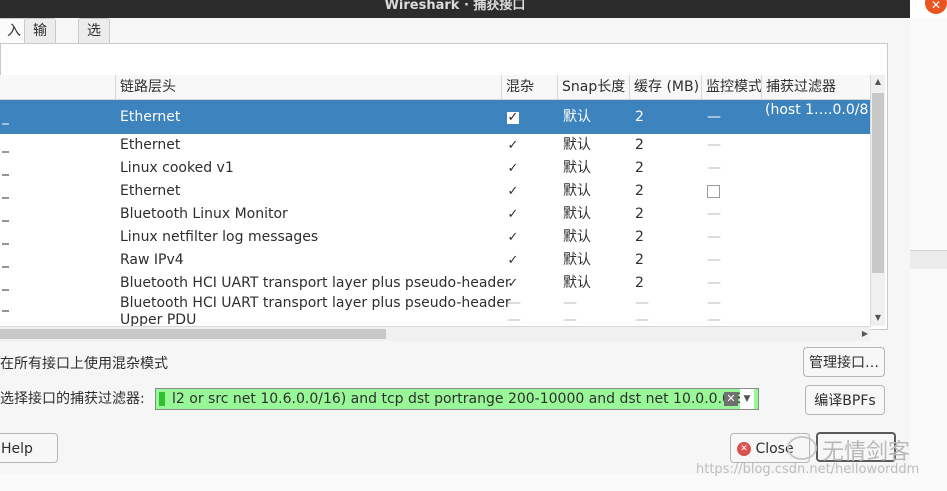 The image size is (947, 491). Describe the element at coordinates (193, 334) in the screenshot. I see `horizontal-scroll-thumb` at that location.